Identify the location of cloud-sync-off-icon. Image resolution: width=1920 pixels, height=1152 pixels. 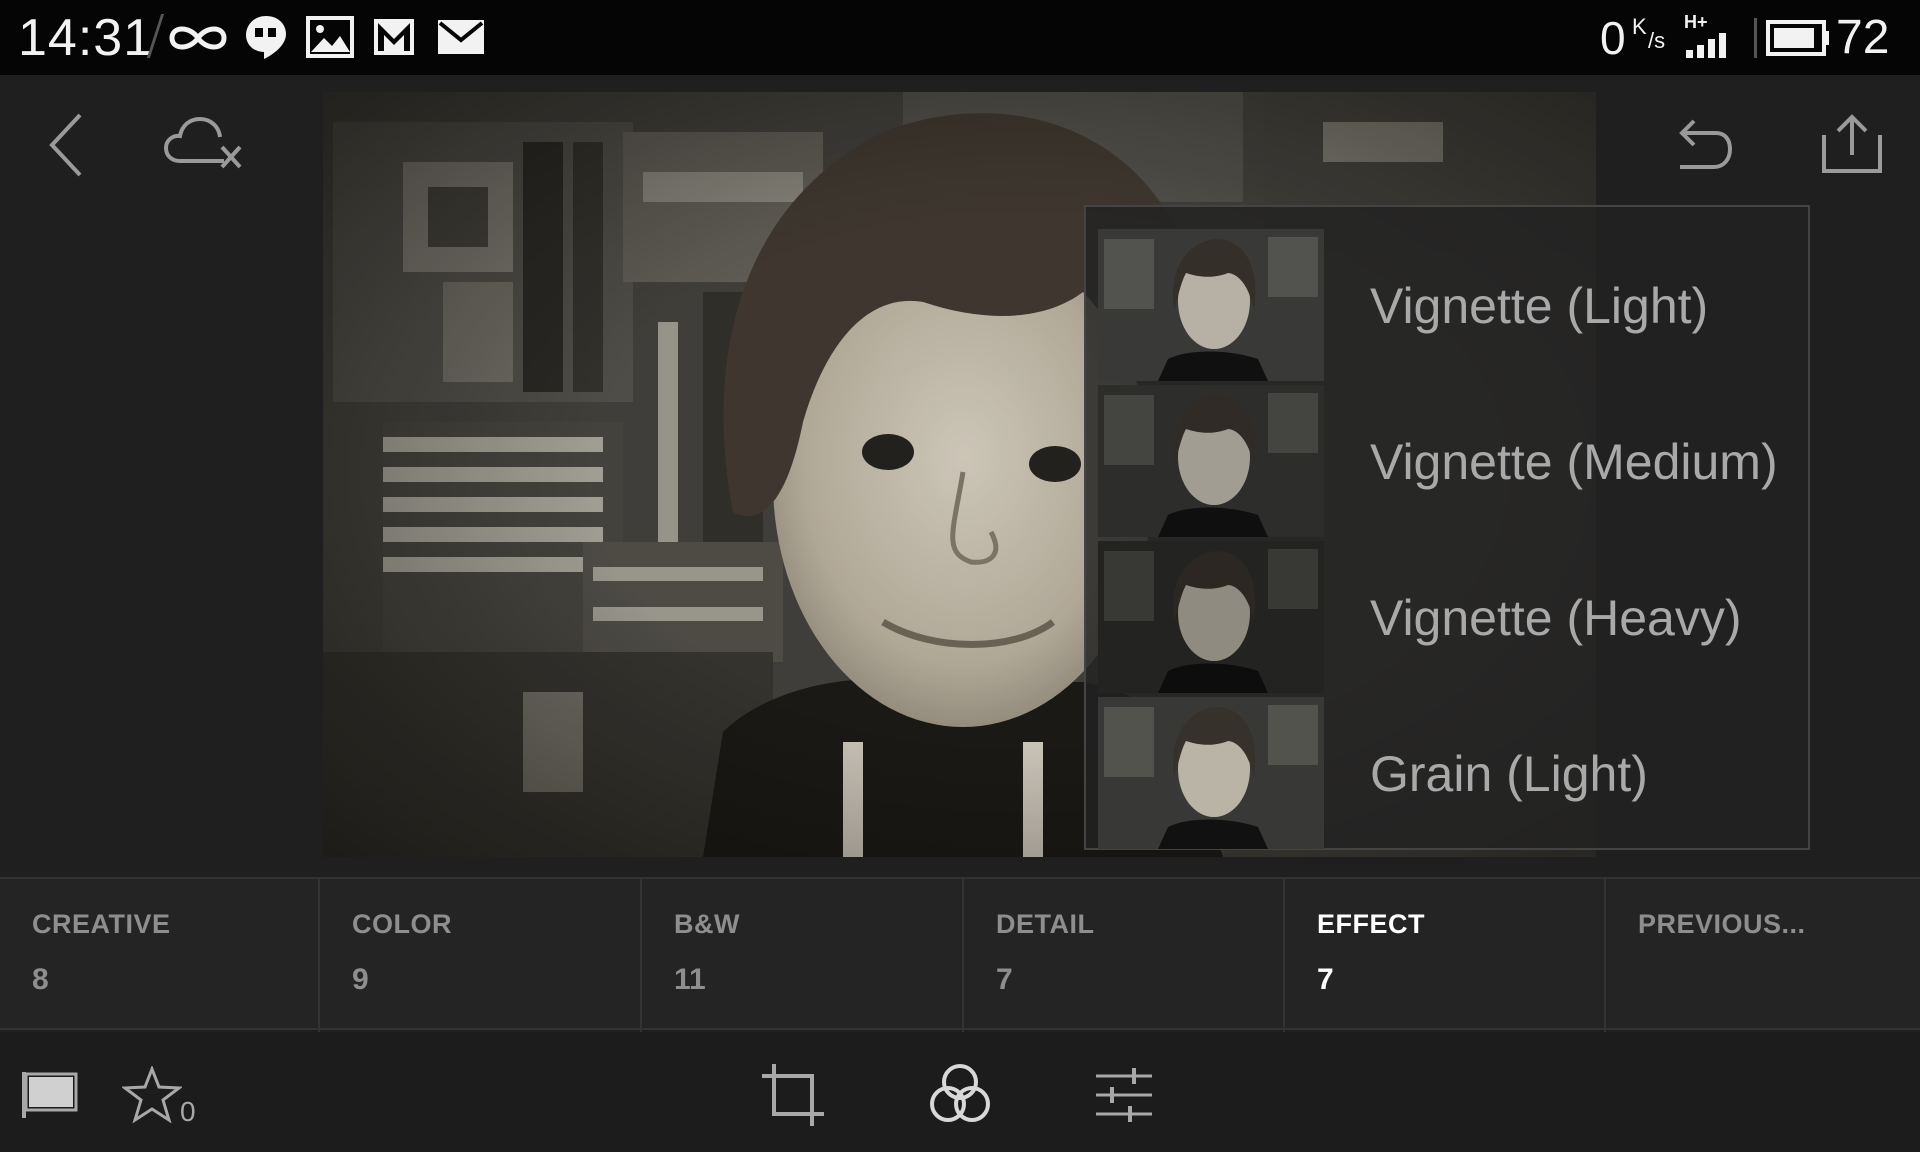
(204, 144).